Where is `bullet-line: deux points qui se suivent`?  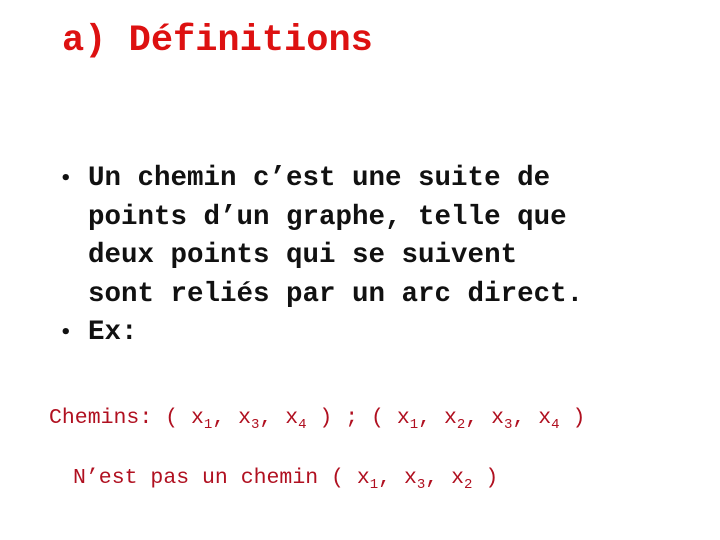
bullet-line: deux points qui se suivent is located at coordinates (303, 255).